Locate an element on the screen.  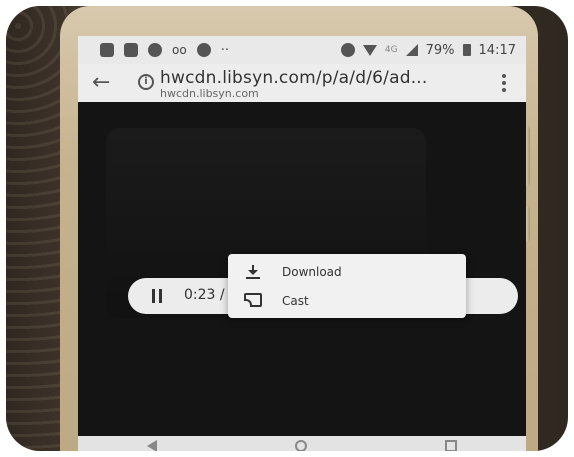
menu-item-label: Download is located at coordinates (312, 272).